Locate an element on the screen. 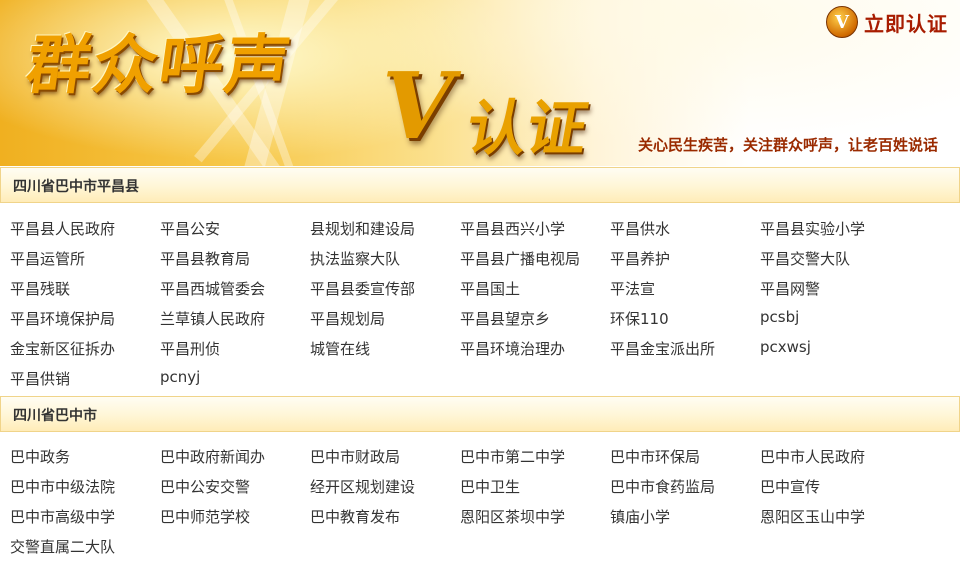 The image size is (960, 565). account-link: pcxwsj is located at coordinates (785, 347).